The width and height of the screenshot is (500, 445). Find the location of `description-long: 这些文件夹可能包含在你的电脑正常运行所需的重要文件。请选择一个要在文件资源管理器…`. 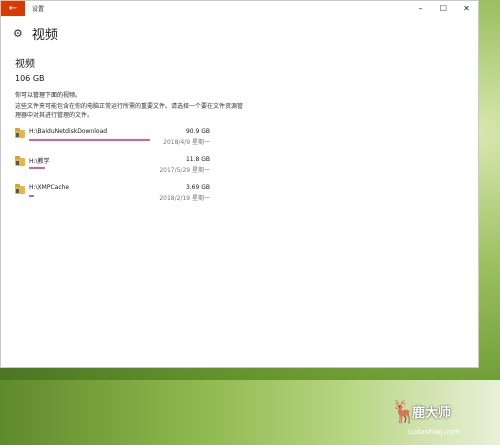

description-long: 这些文件夹可能包含在你的电脑正常运行所需的重要文件。请选择一个要在文件资源管理器… is located at coordinates (129, 111).